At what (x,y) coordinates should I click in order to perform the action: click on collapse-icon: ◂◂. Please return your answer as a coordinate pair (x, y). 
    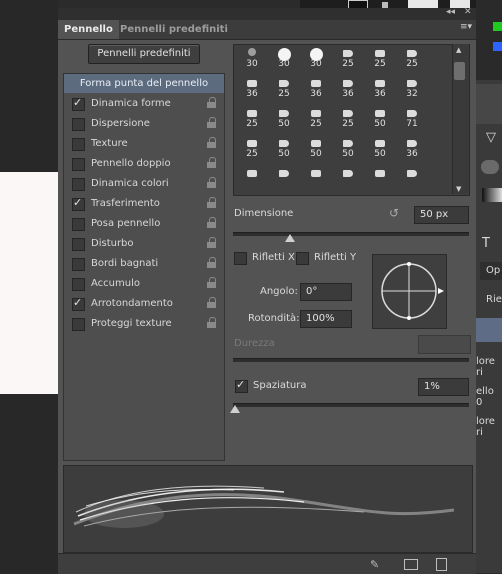
    Looking at the image, I should click on (450, 12).